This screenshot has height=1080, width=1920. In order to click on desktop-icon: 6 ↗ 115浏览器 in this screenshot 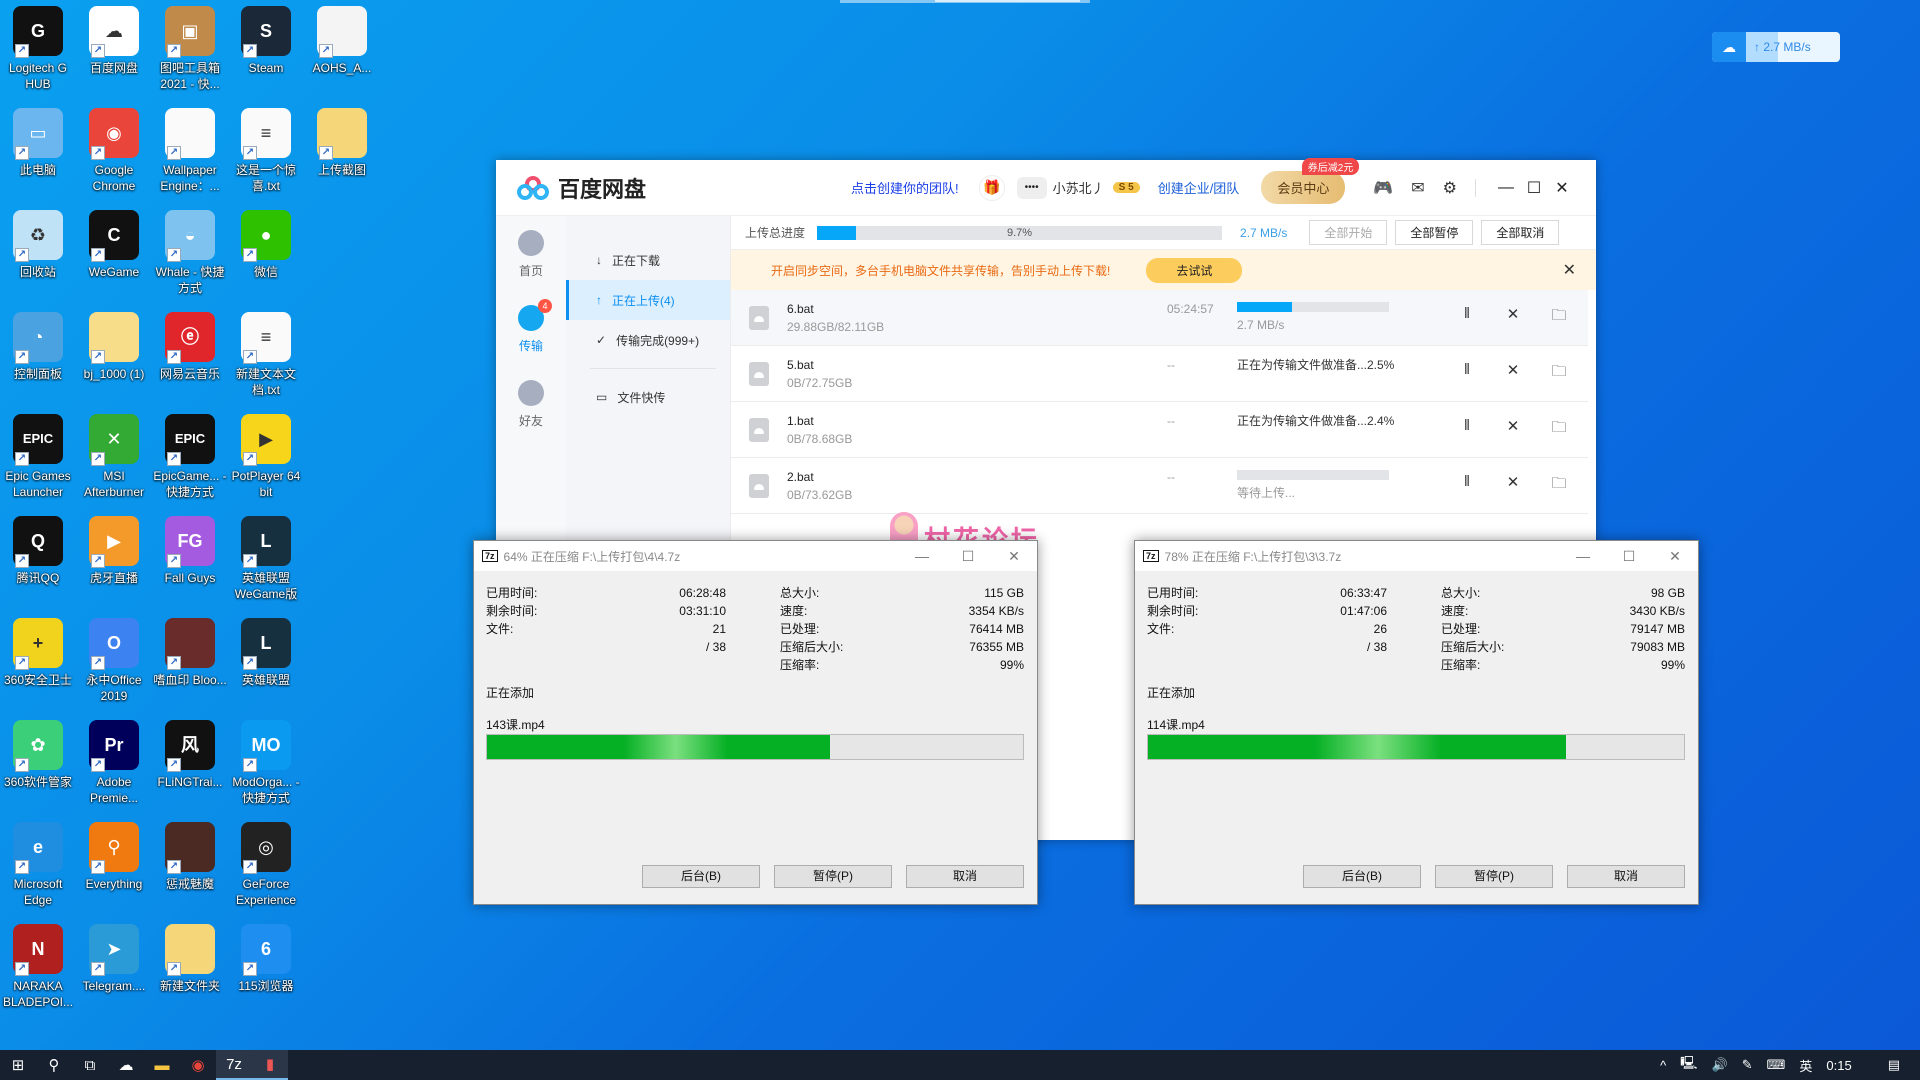, I will do `click(266, 956)`.